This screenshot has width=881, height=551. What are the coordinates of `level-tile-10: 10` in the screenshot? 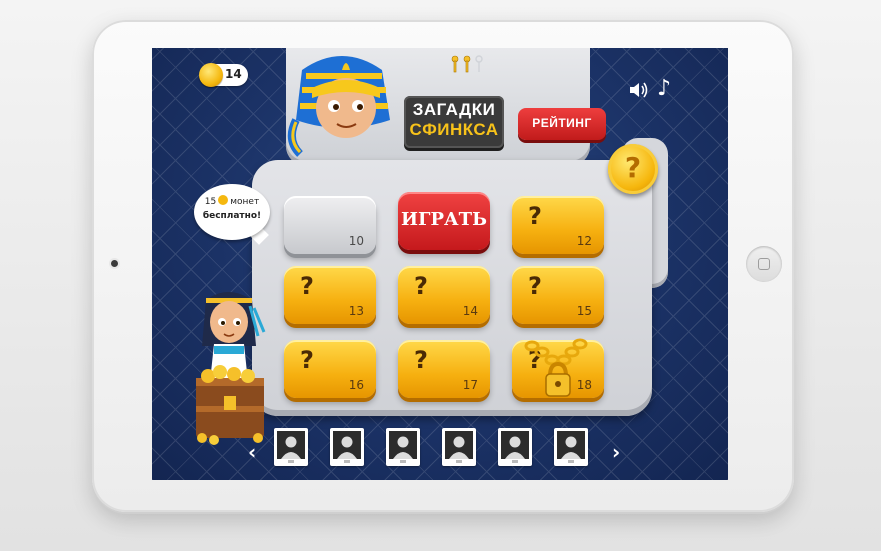 It's located at (330, 225).